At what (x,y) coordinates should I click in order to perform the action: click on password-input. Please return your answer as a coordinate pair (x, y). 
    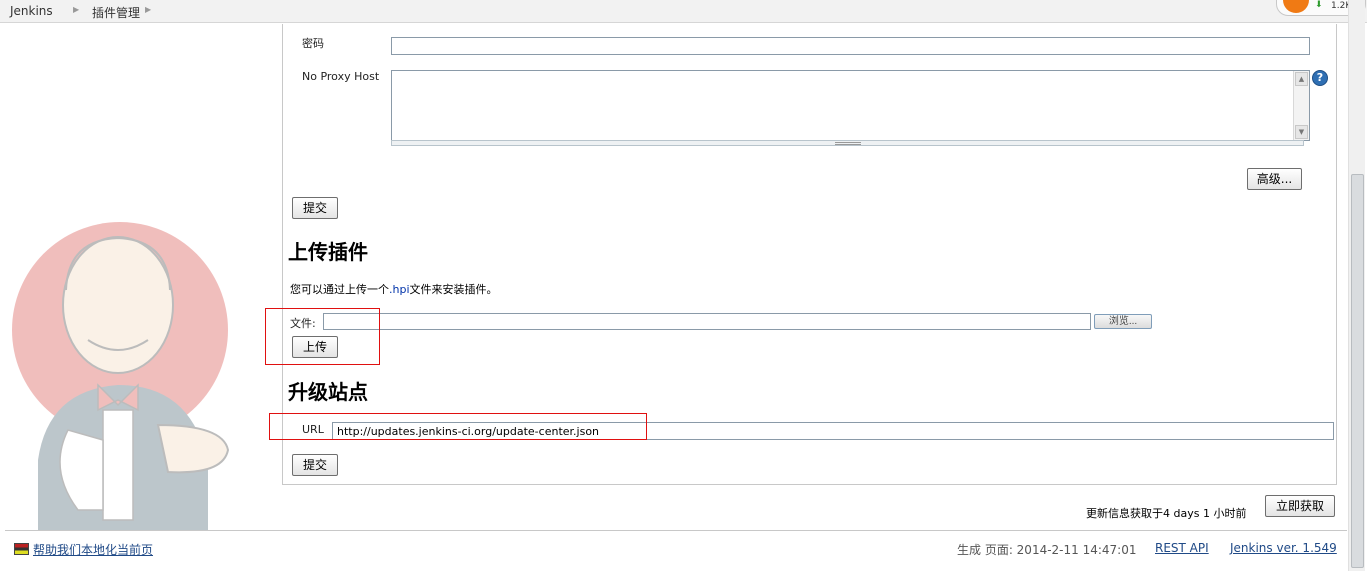
    Looking at the image, I should click on (850, 46).